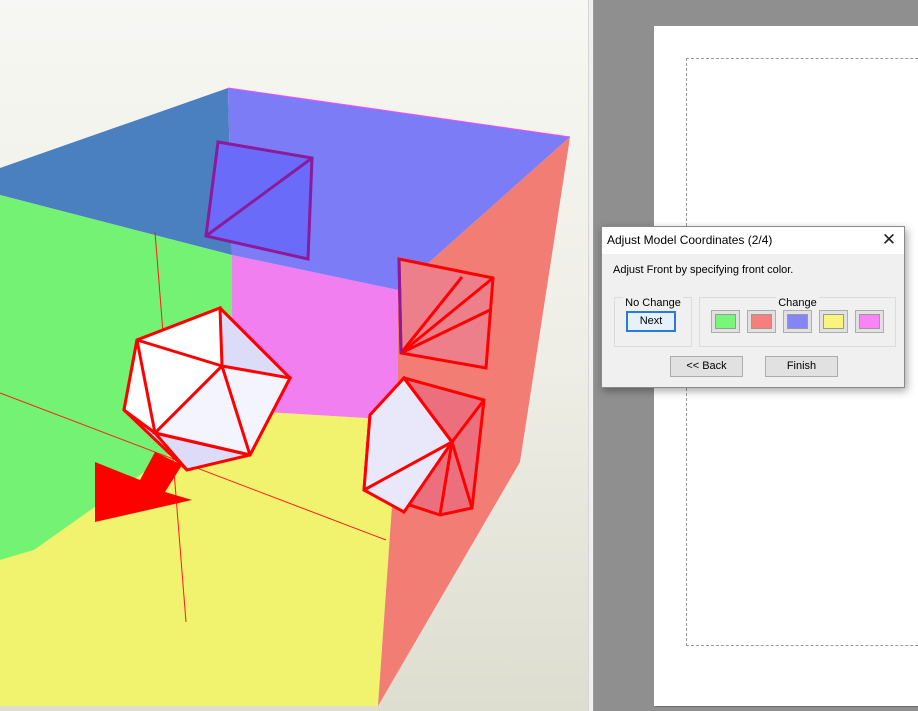 Image resolution: width=918 pixels, height=711 pixels. What do you see at coordinates (797, 303) in the screenshot?
I see `change-group-title: Change` at bounding box center [797, 303].